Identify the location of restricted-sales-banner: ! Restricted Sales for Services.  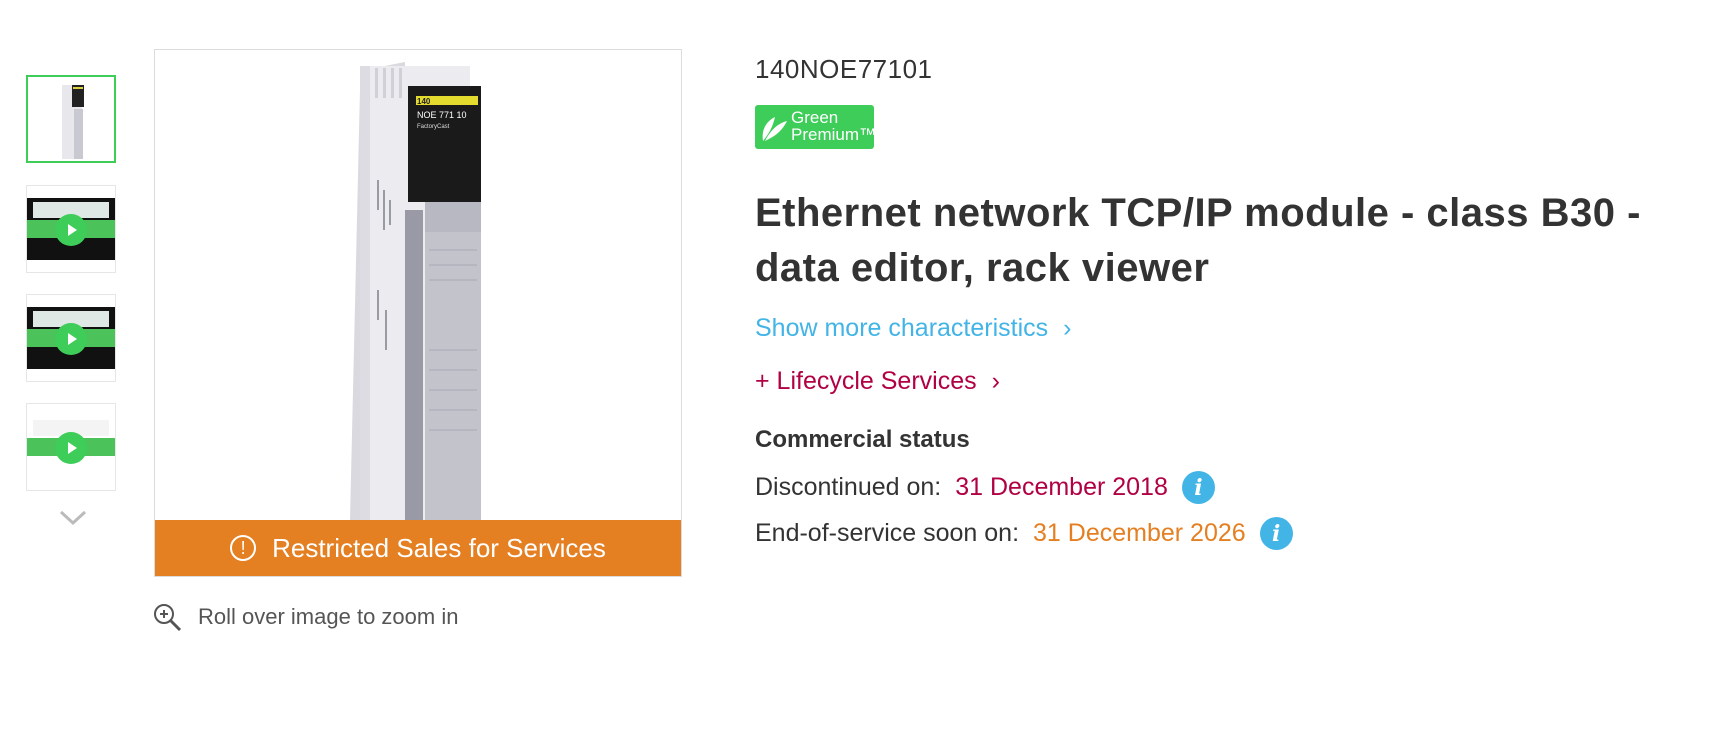
(418, 548).